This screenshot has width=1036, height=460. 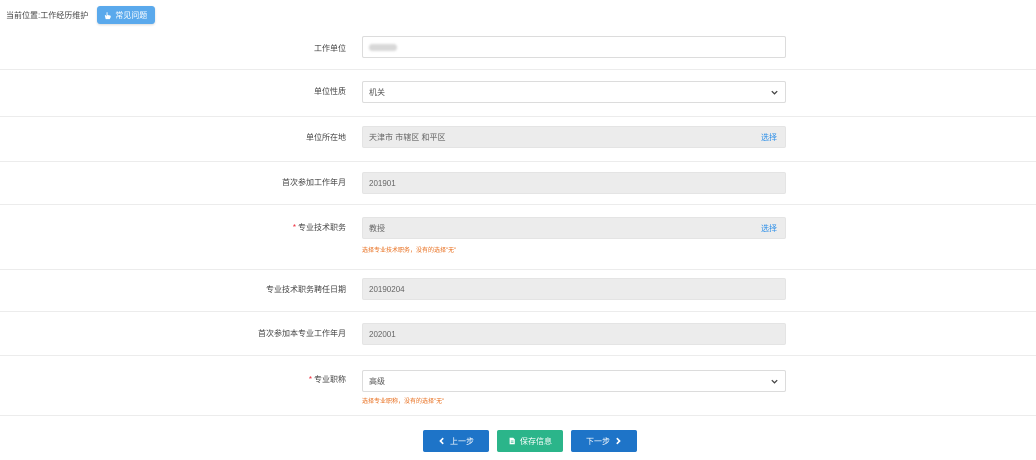 What do you see at coordinates (64, 15) in the screenshot?
I see `breadcrumb-current: 工作经历维护` at bounding box center [64, 15].